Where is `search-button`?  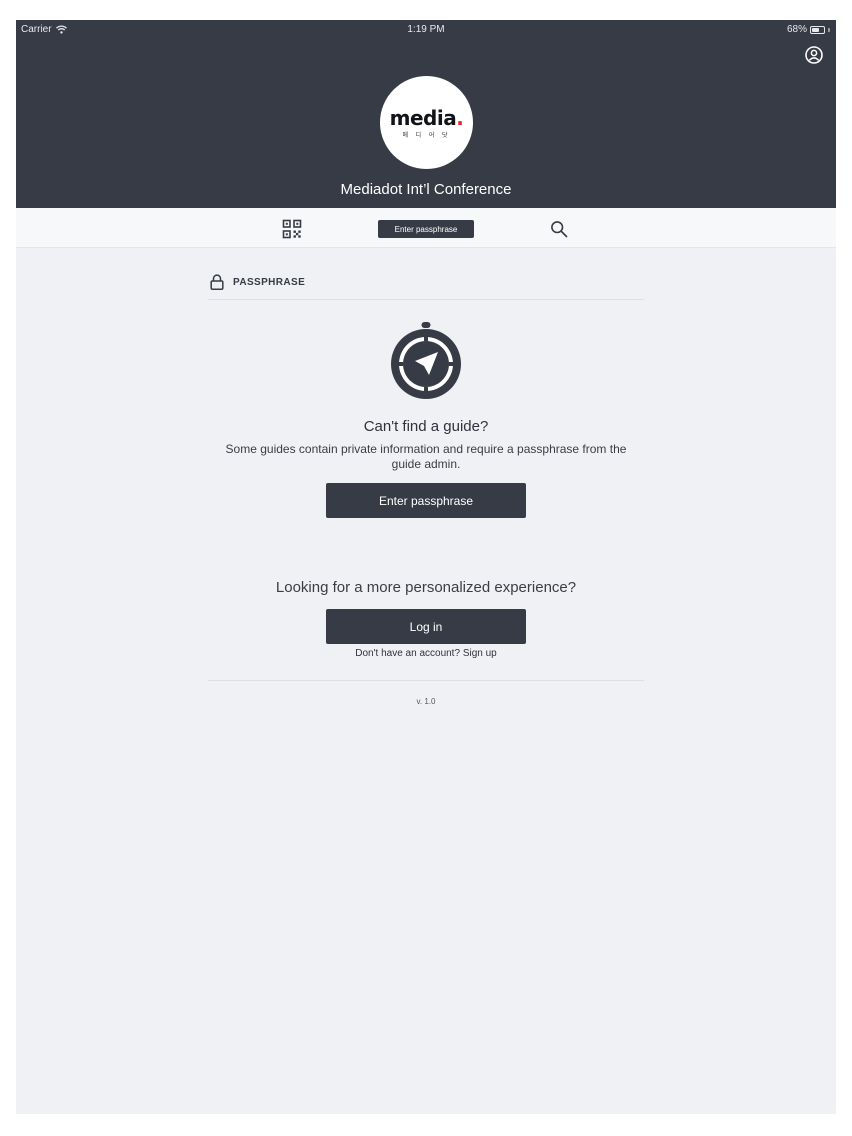
search-button is located at coordinates (559, 229).